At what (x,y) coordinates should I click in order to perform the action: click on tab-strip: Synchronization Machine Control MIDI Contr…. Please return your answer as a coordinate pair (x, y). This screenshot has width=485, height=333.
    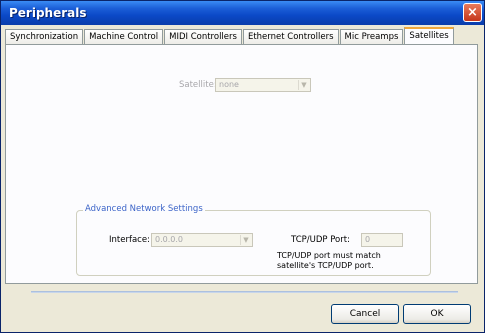
    Looking at the image, I should click on (242, 36).